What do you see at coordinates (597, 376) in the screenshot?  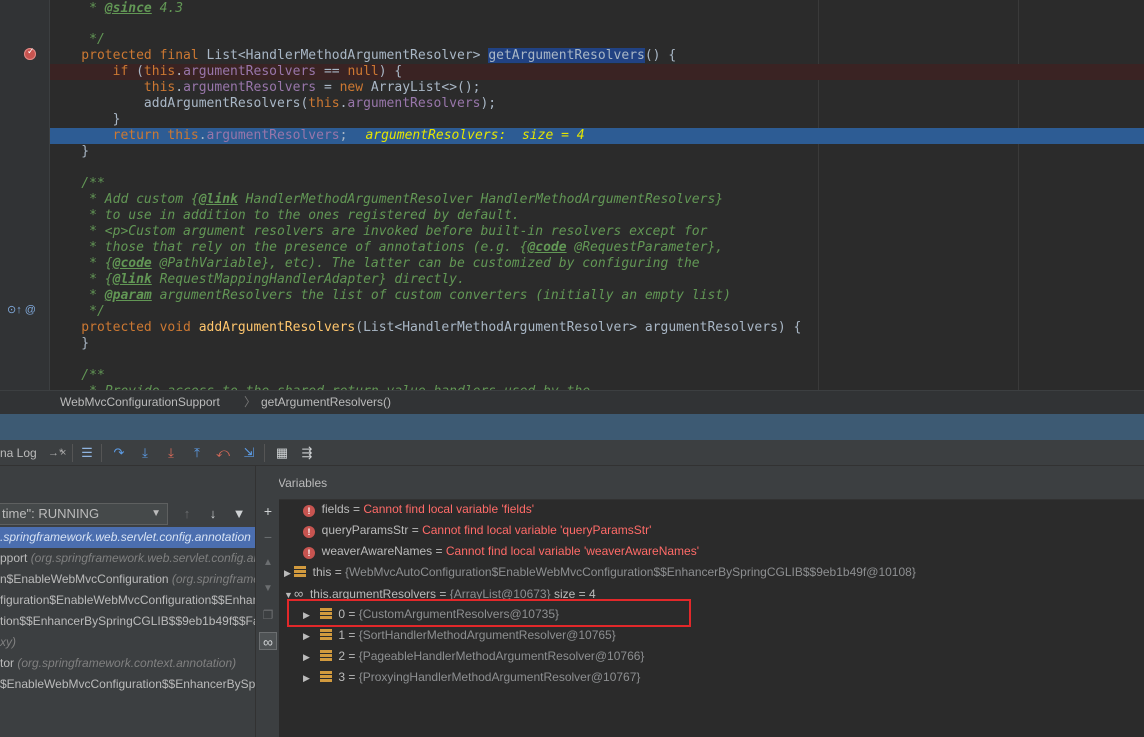 I see `code-line-jd10: /**` at bounding box center [597, 376].